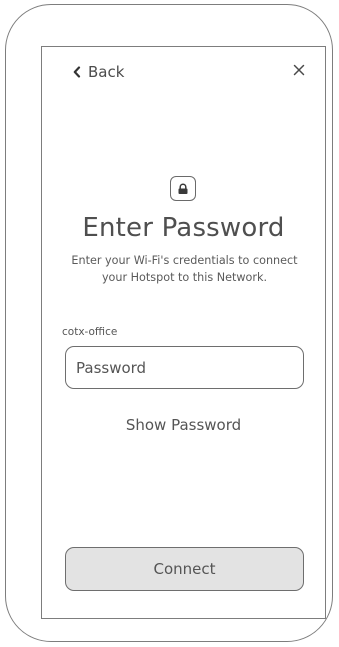 The image size is (339, 647). I want to click on show-password-button: Show Password, so click(183, 425).